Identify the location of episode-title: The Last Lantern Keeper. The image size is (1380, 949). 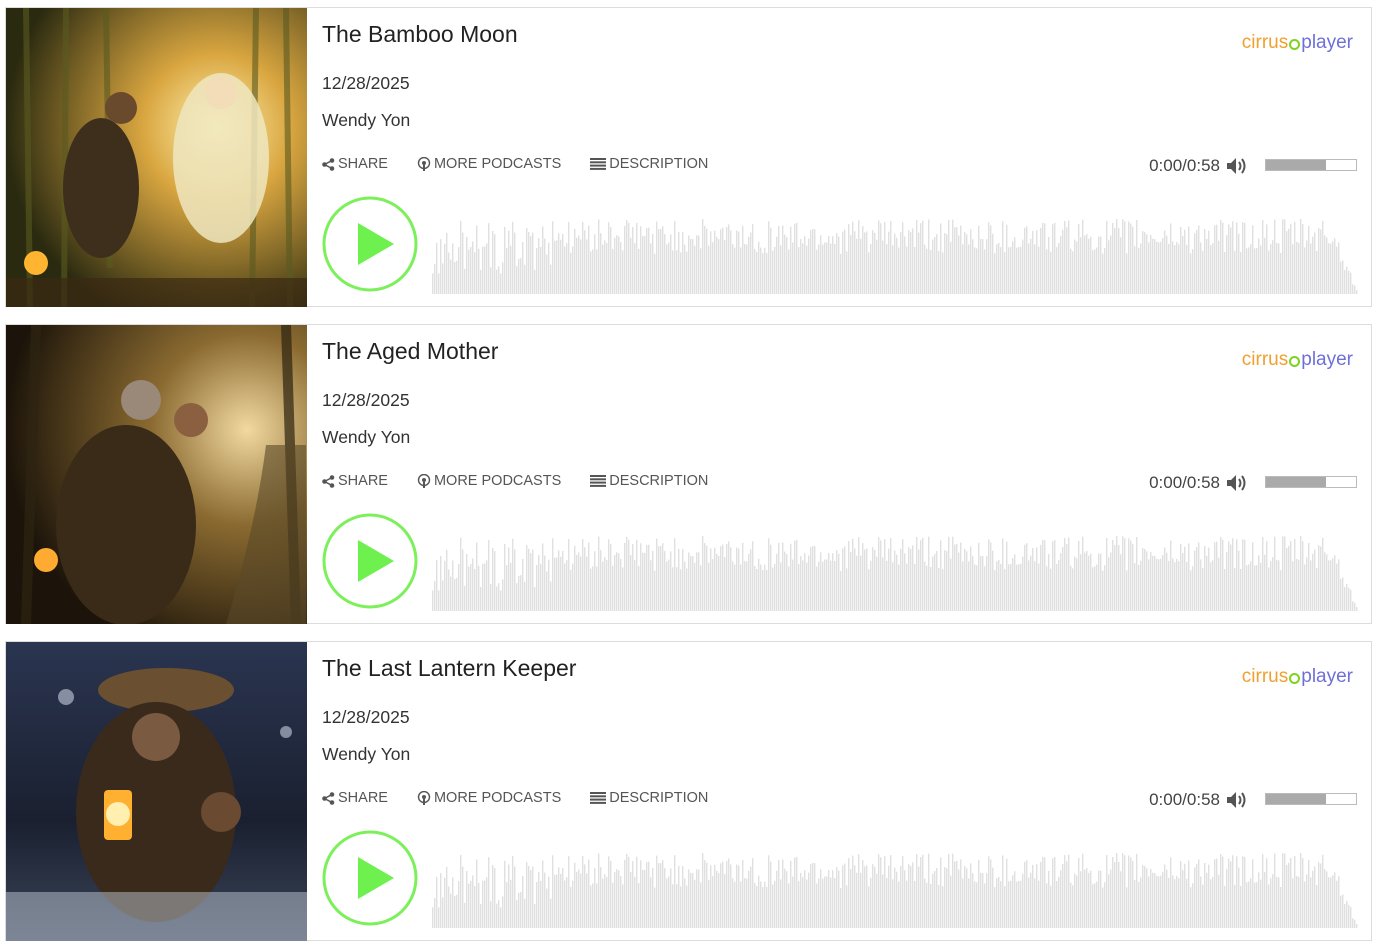
(449, 668).